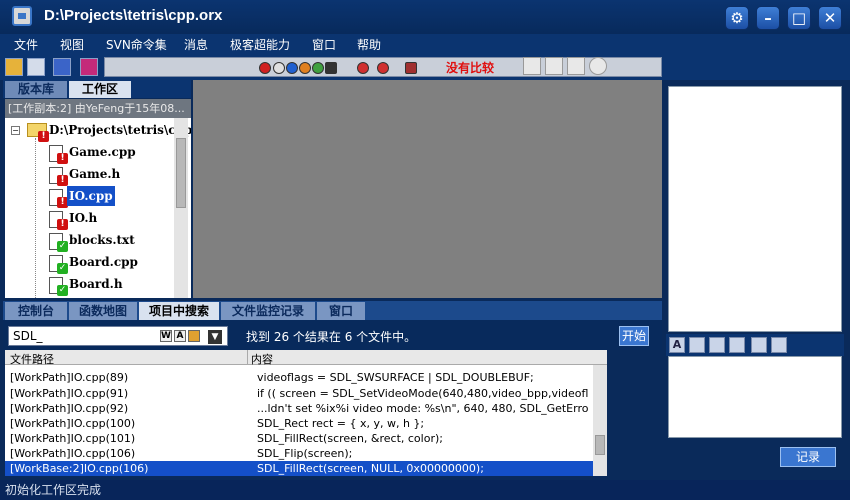 The image size is (850, 500). I want to click on tab-console: 控制台, so click(36, 311).